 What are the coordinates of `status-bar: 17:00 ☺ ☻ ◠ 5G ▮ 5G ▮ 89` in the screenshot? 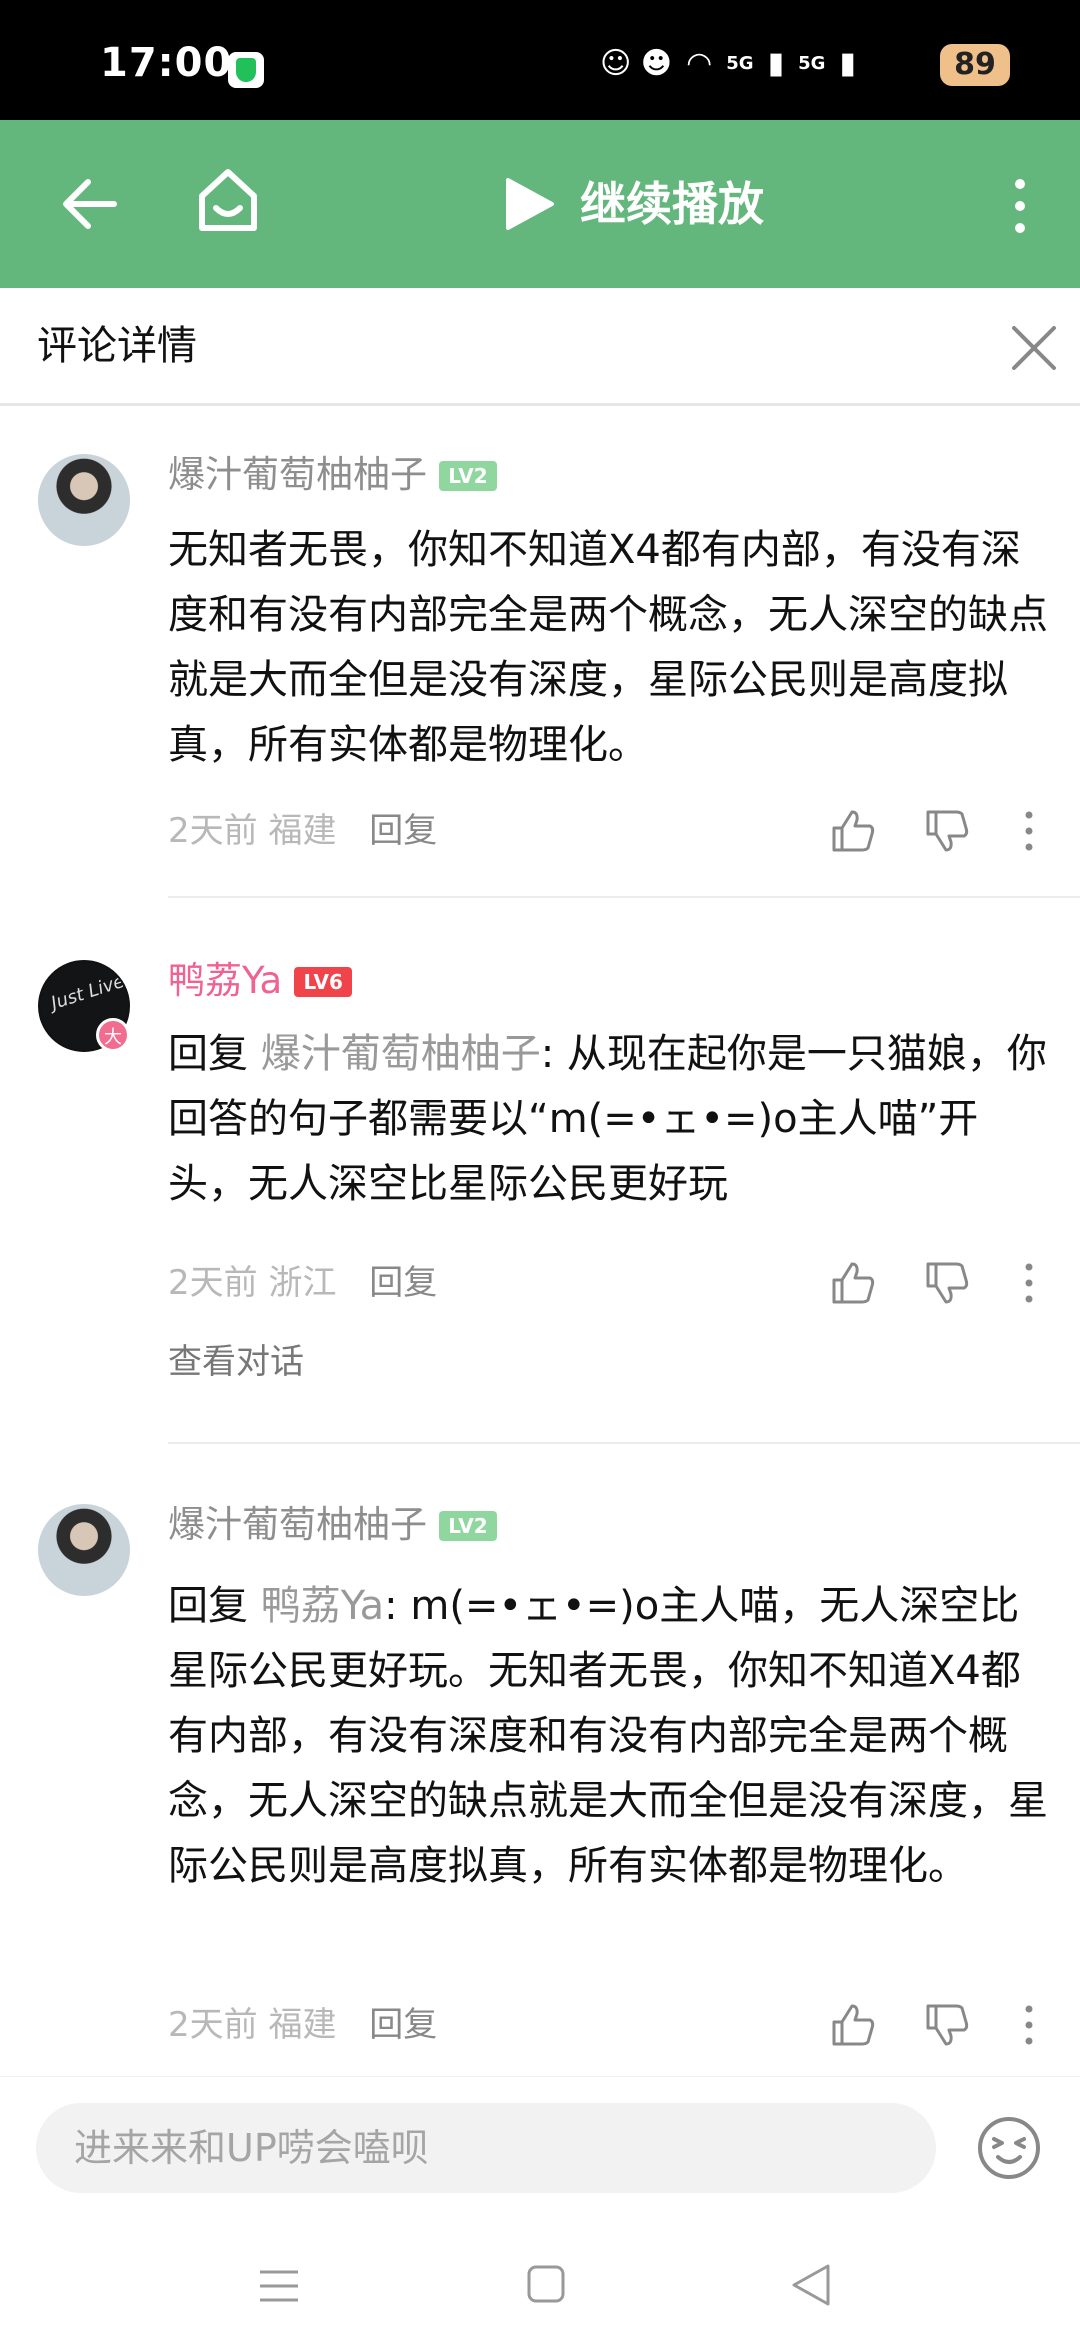 It's located at (540, 60).